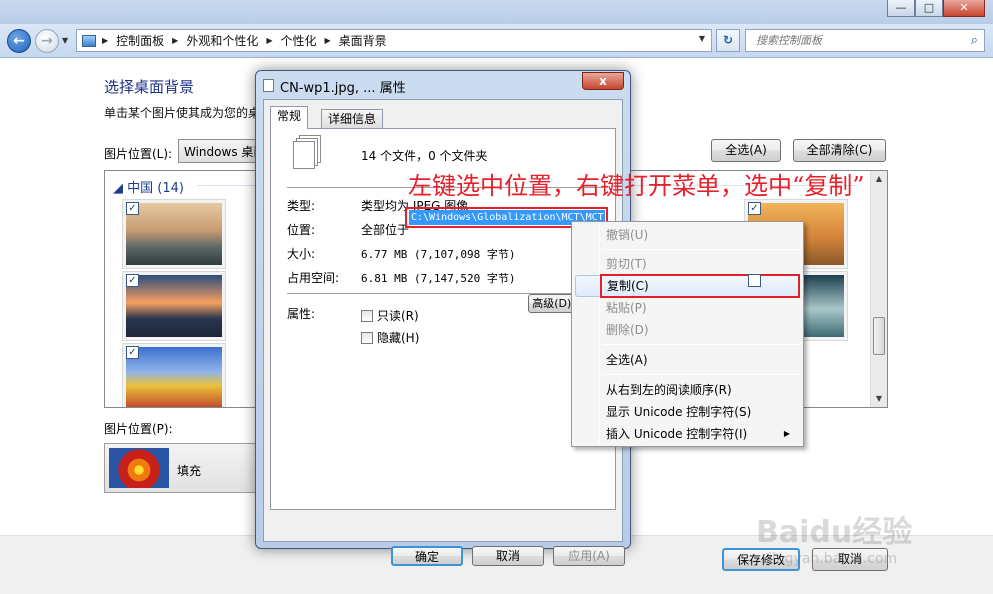 This screenshot has width=993, height=594. Describe the element at coordinates (268, 85) in the screenshot. I see `file-icon` at that location.